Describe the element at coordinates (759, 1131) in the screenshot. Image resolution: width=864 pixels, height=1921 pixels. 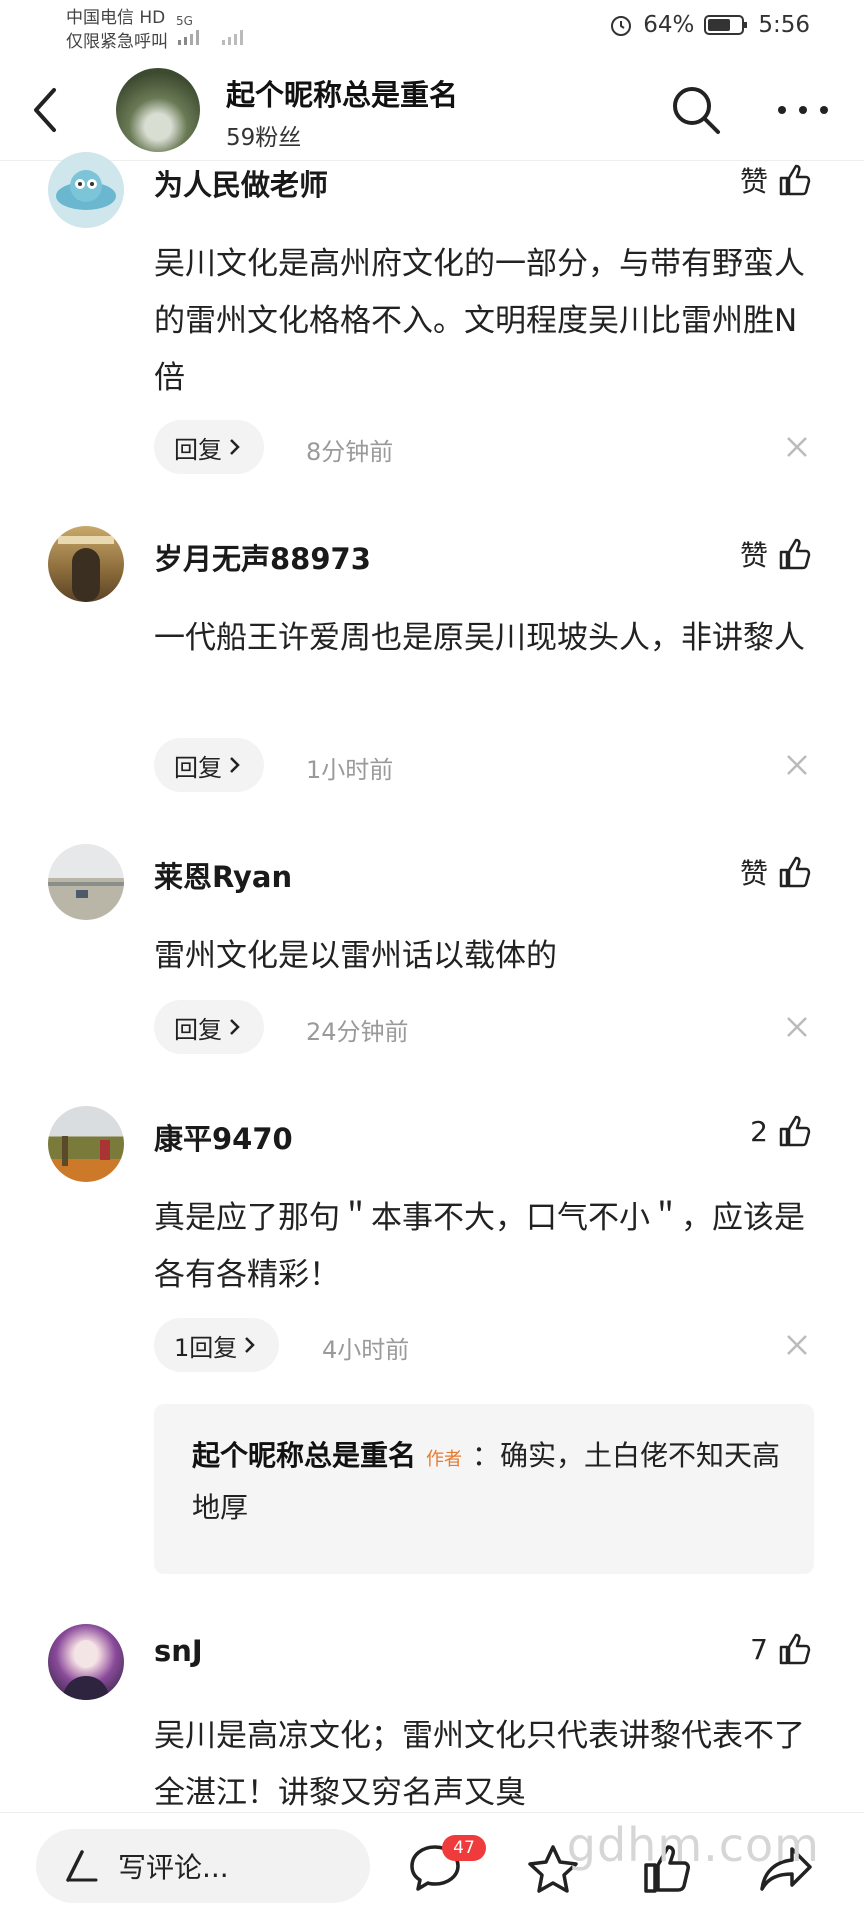
I see `like-count: 2` at that location.